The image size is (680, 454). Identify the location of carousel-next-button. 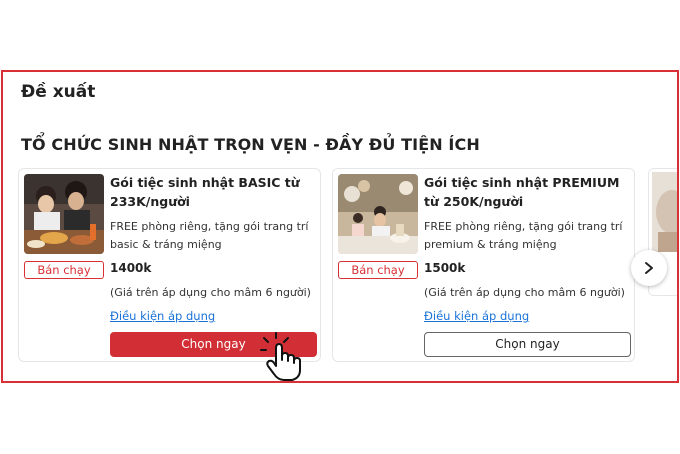
(649, 268).